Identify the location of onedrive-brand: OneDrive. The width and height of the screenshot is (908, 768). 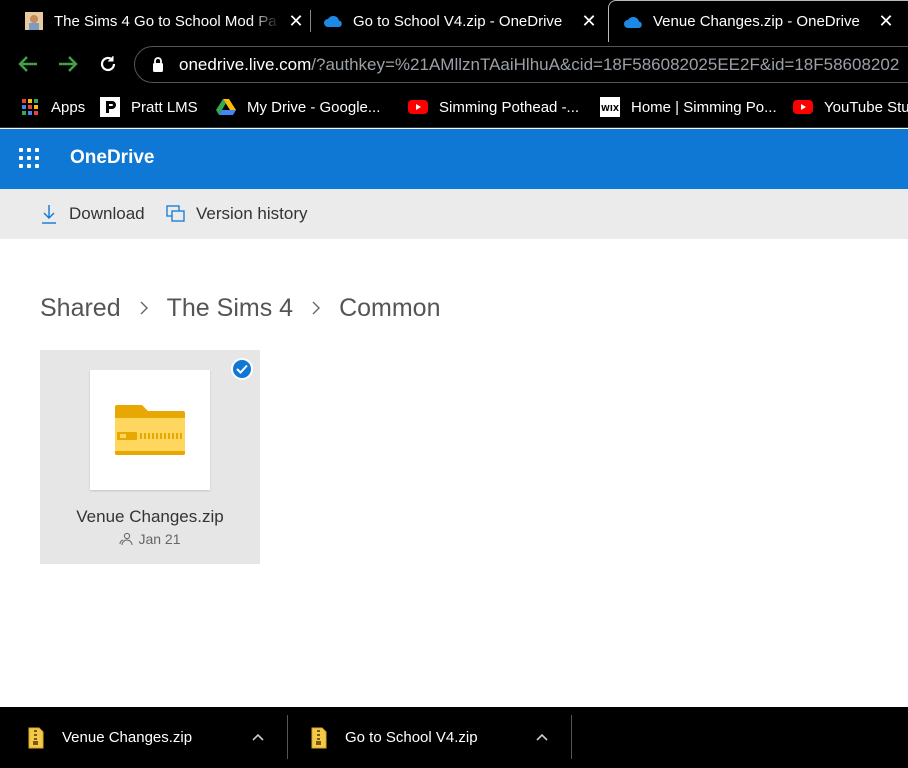
(112, 158).